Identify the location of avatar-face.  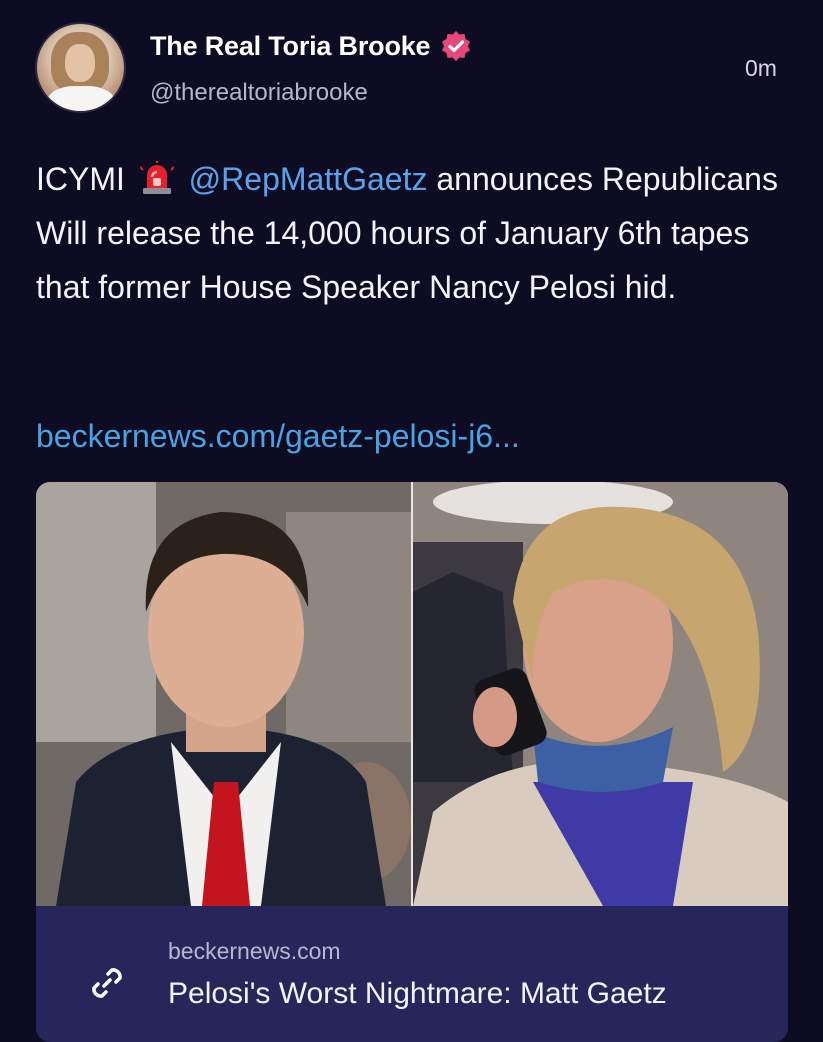
(80, 63).